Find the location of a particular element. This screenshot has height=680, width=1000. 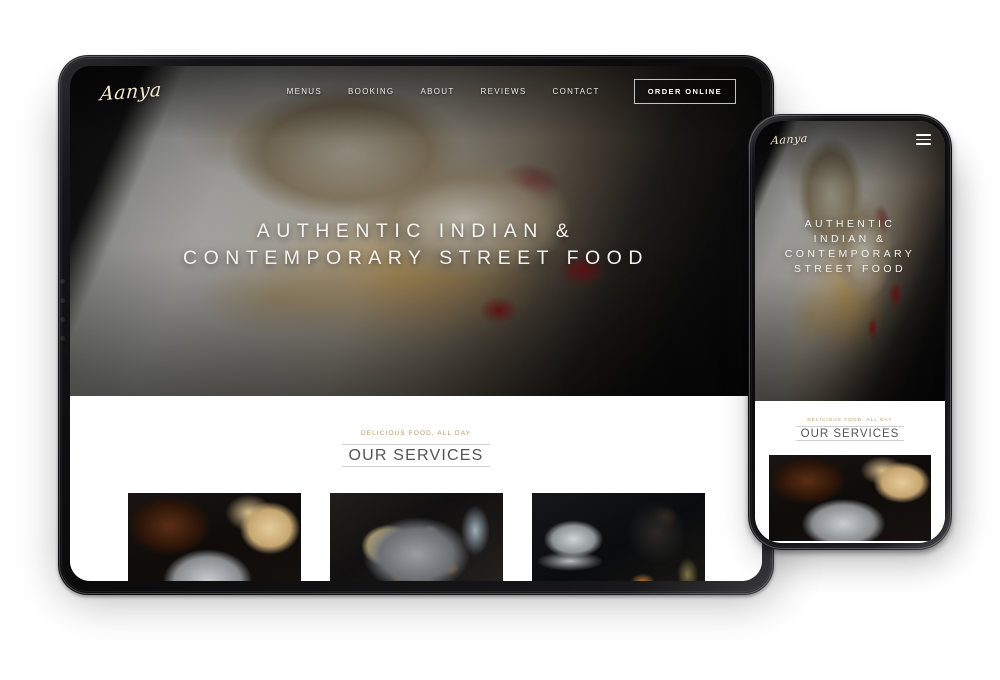

phone-services-section: DELICIOUS FOOD, ALL DAY OUR SERVICES is located at coordinates (850, 471).